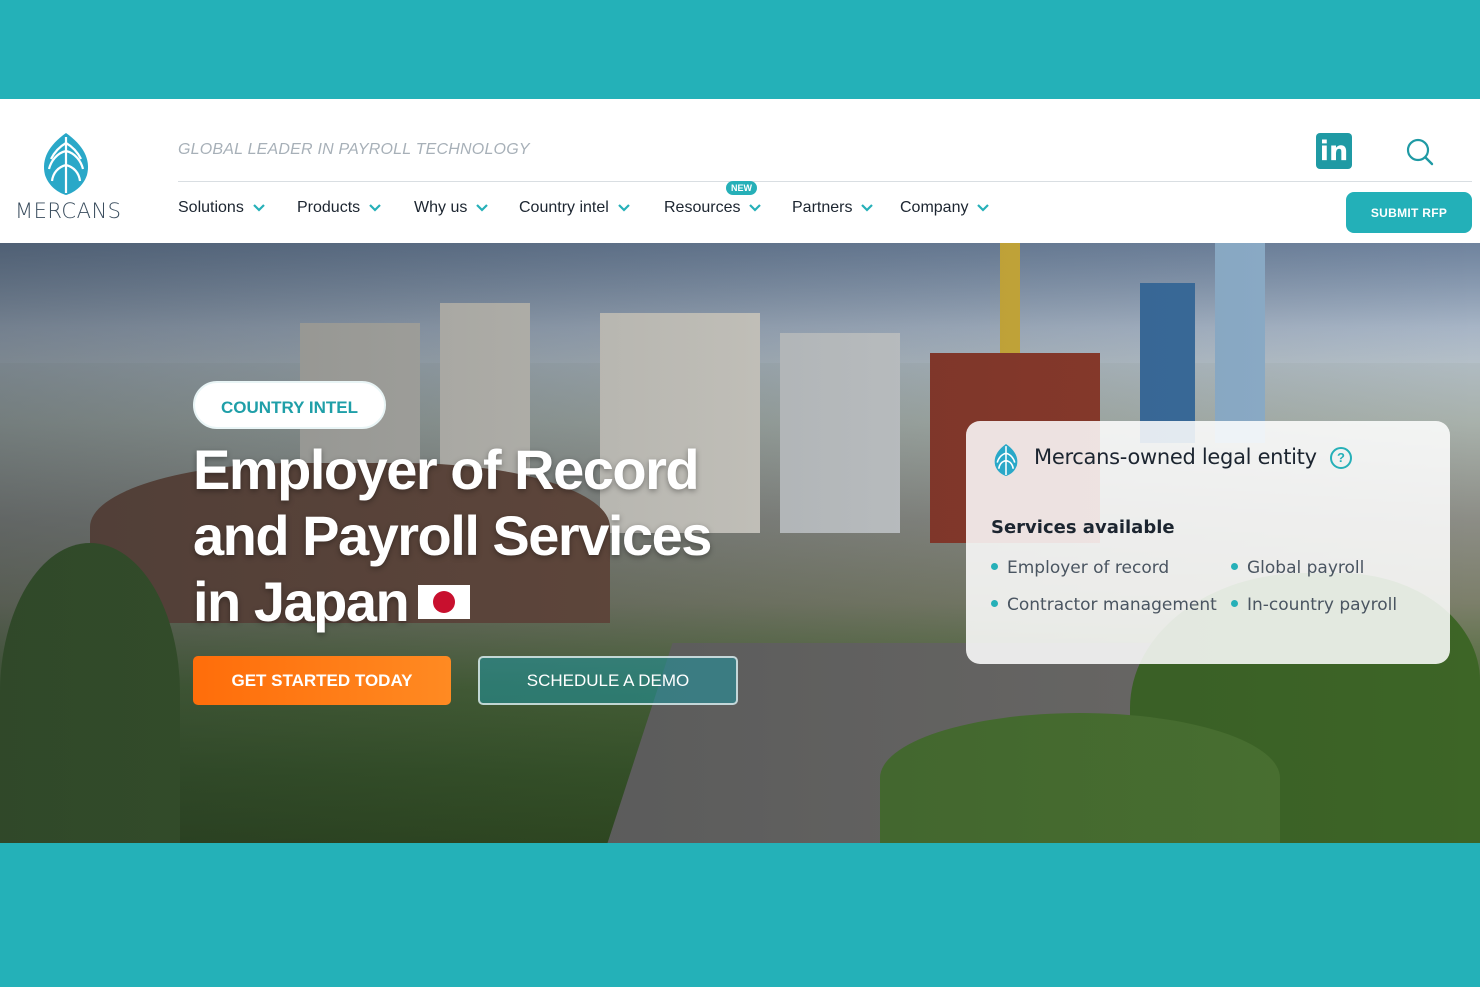 The image size is (1480, 987). I want to click on logo-wordmark: MERCANS, so click(68, 211).